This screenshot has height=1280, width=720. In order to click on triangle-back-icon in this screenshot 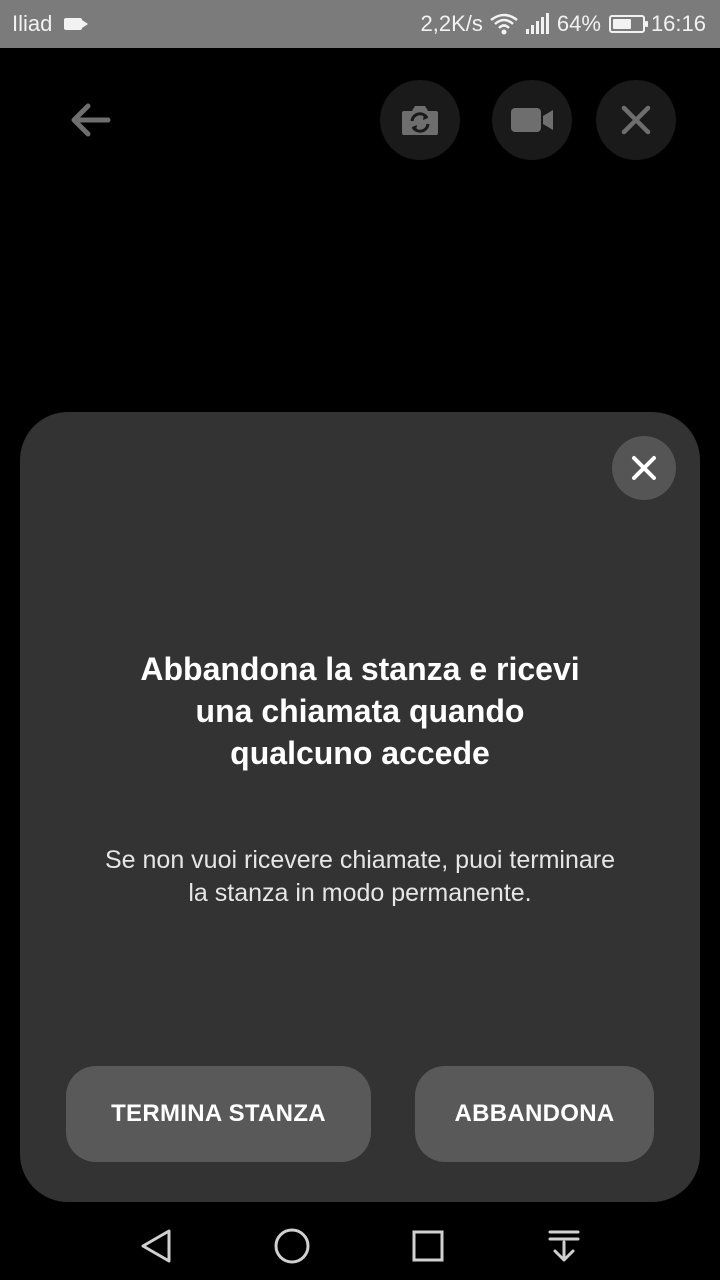, I will do `click(156, 1246)`.